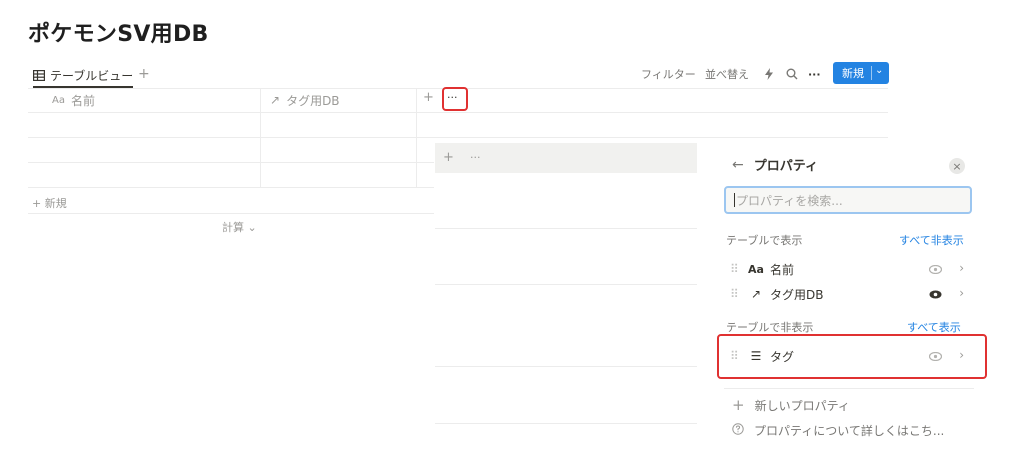  What do you see at coordinates (850, 269) in the screenshot?
I see `property-row-name: ⠿ Aa 名前 ›` at bounding box center [850, 269].